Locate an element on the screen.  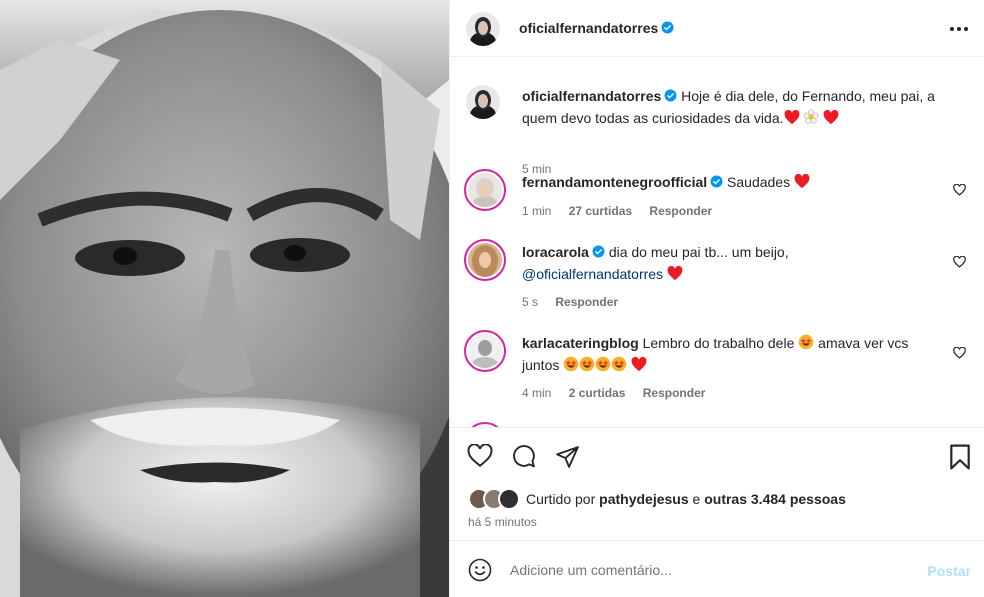
caption-username: oficialfernandatorres is located at coordinates (591, 96).